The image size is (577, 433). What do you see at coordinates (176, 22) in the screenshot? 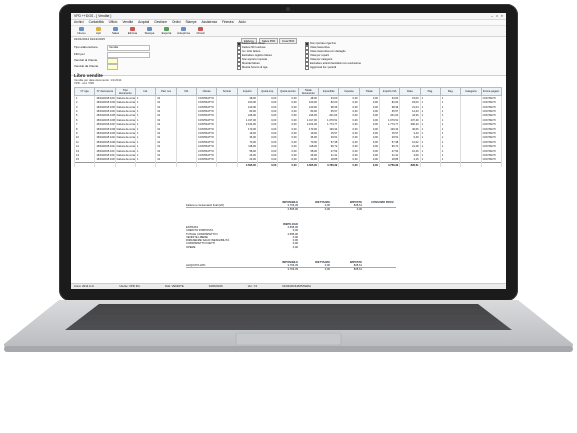
I see `menu-ordini: Ordini` at bounding box center [176, 22].